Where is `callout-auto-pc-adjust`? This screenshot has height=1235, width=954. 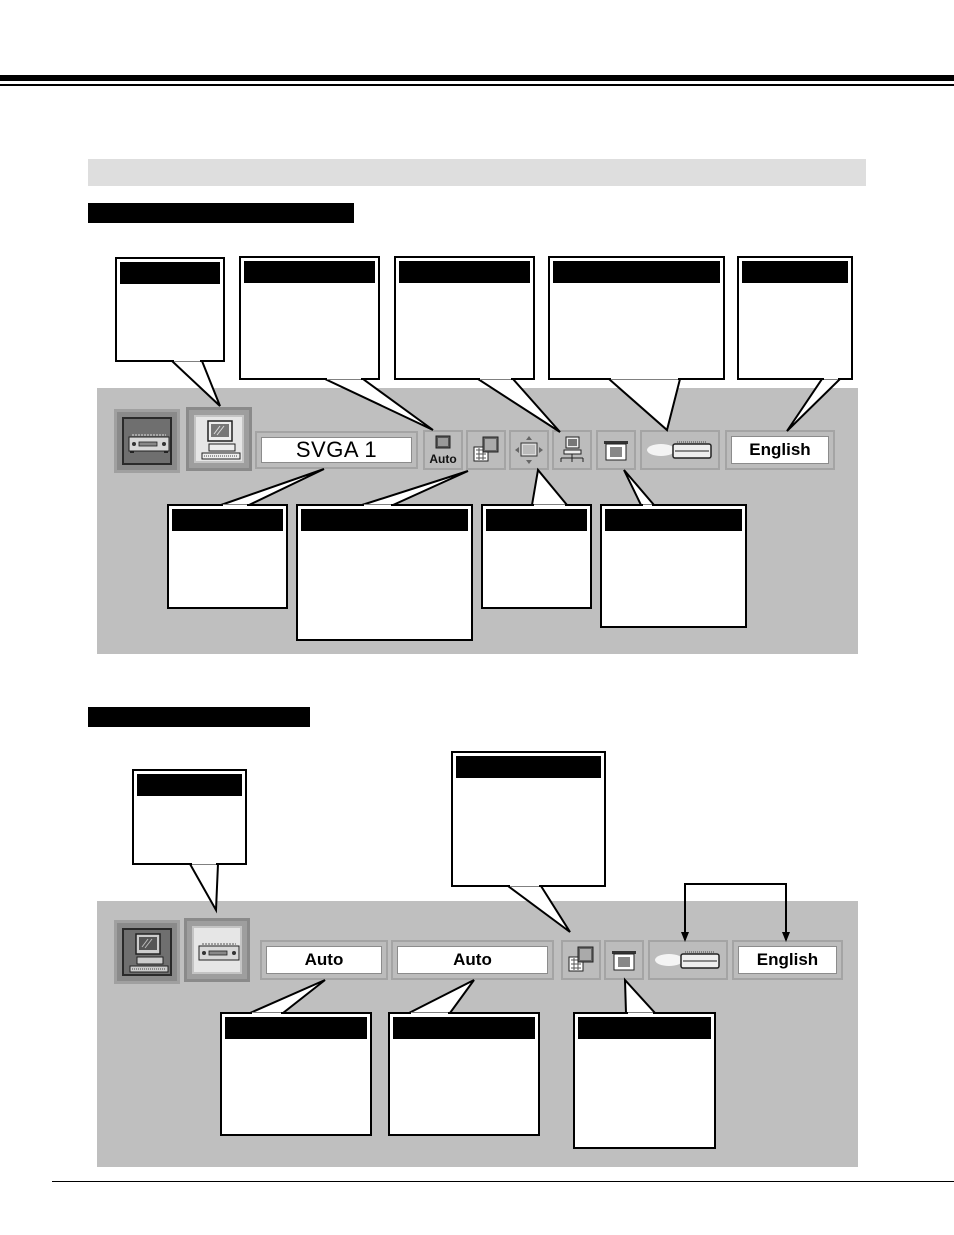
callout-auto-pc-adjust is located at coordinates (309, 318).